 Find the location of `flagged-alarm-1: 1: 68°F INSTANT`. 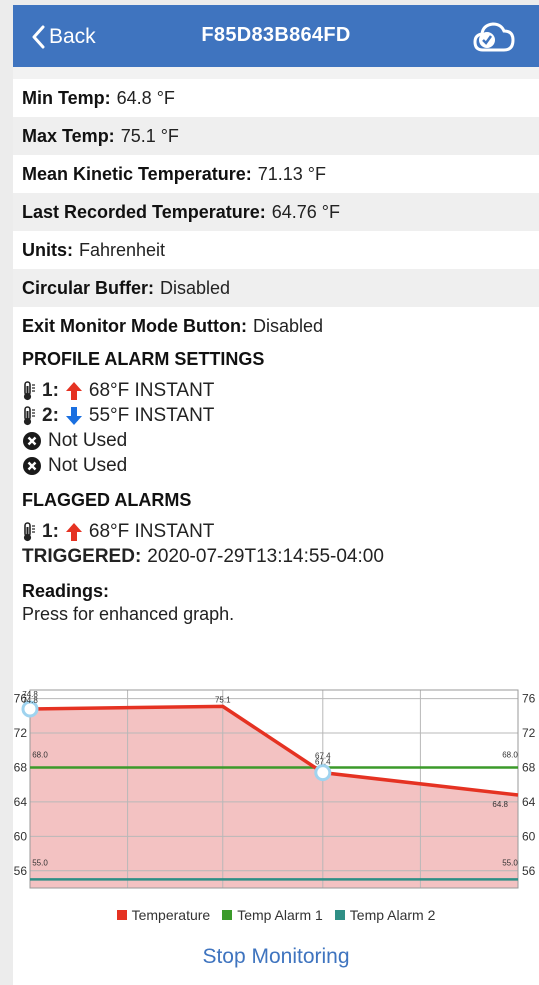

flagged-alarm-1: 1: 68°F INSTANT is located at coordinates (276, 531).